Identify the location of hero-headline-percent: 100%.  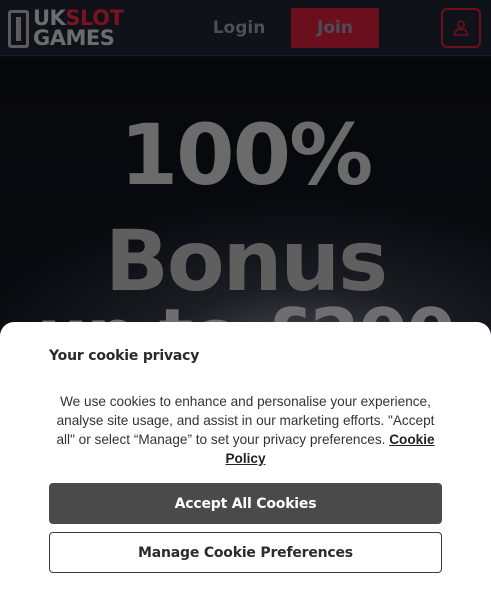
(246, 155).